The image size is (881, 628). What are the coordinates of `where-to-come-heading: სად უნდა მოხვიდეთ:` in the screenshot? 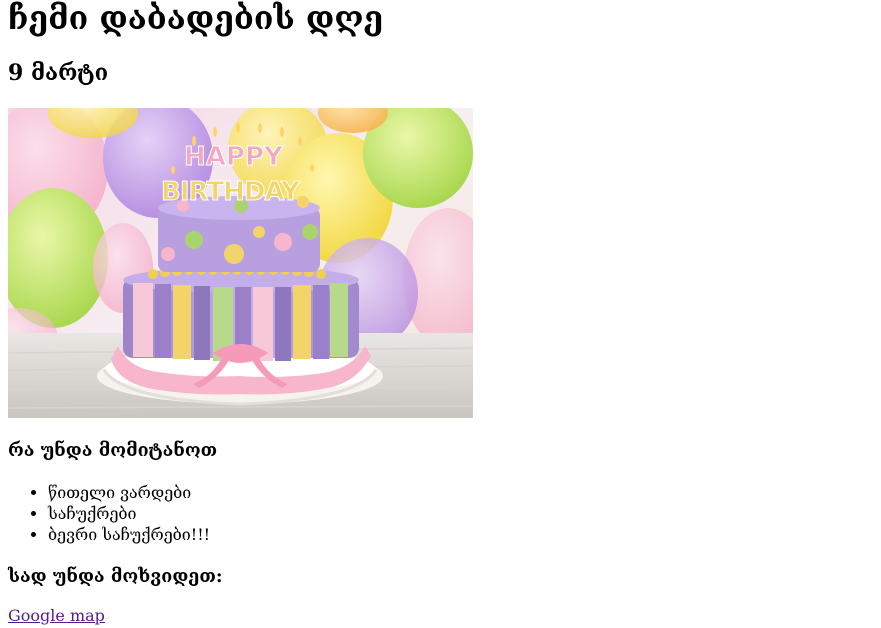 It's located at (115, 576).